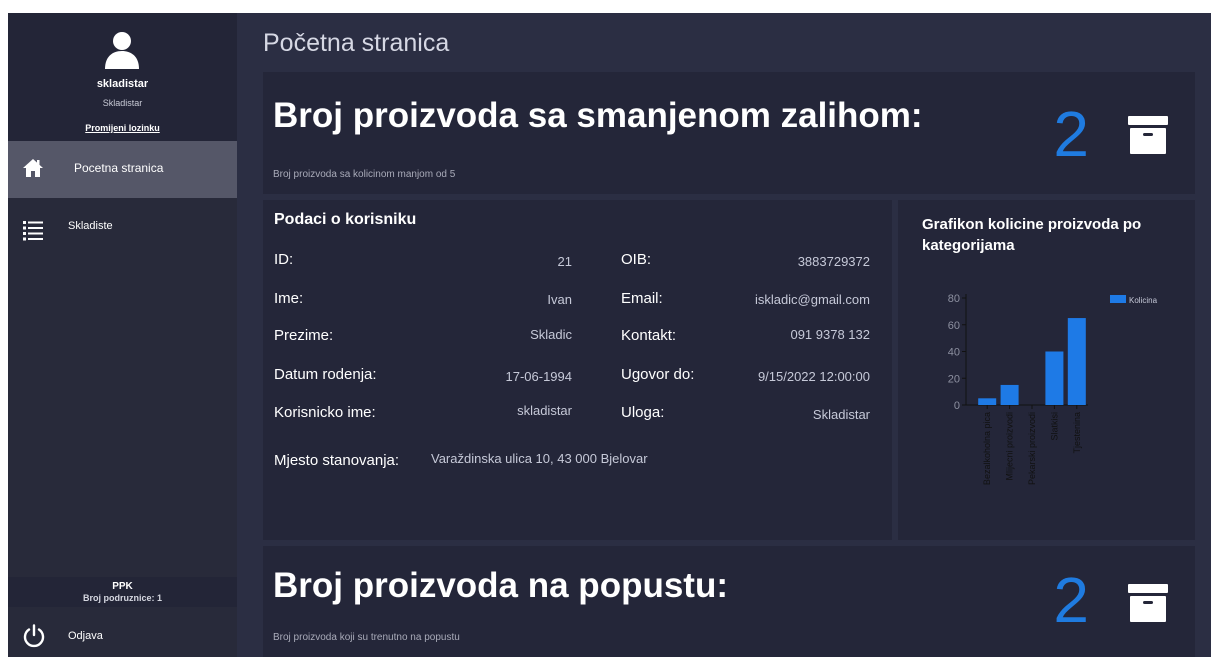 This screenshot has width=1211, height=657. Describe the element at coordinates (1143, 300) in the screenshot. I see `legend-label: Kolicina` at that location.